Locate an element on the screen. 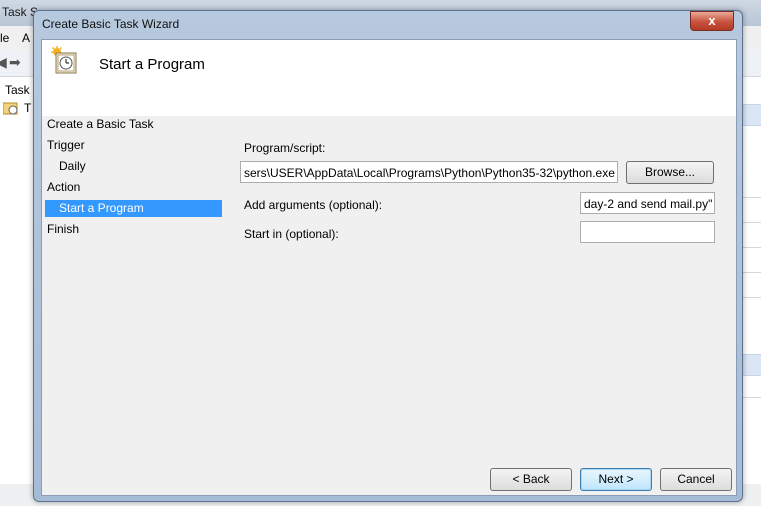  tree-item-task-scheduler: Task is located at coordinates (17, 90).